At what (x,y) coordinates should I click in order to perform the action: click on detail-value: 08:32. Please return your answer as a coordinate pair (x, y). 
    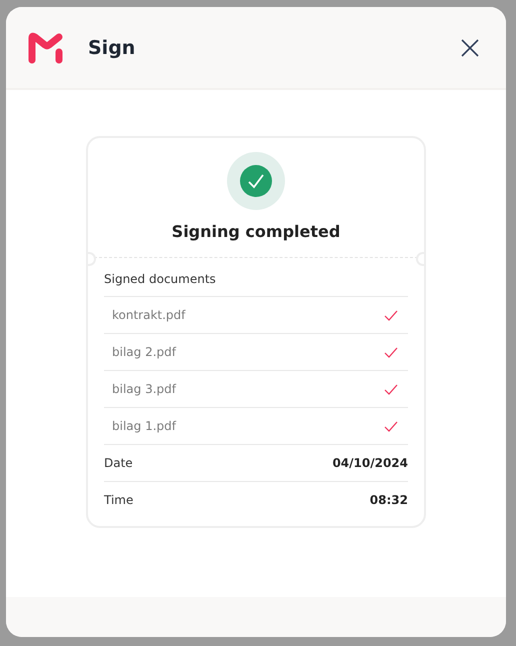
    Looking at the image, I should click on (389, 500).